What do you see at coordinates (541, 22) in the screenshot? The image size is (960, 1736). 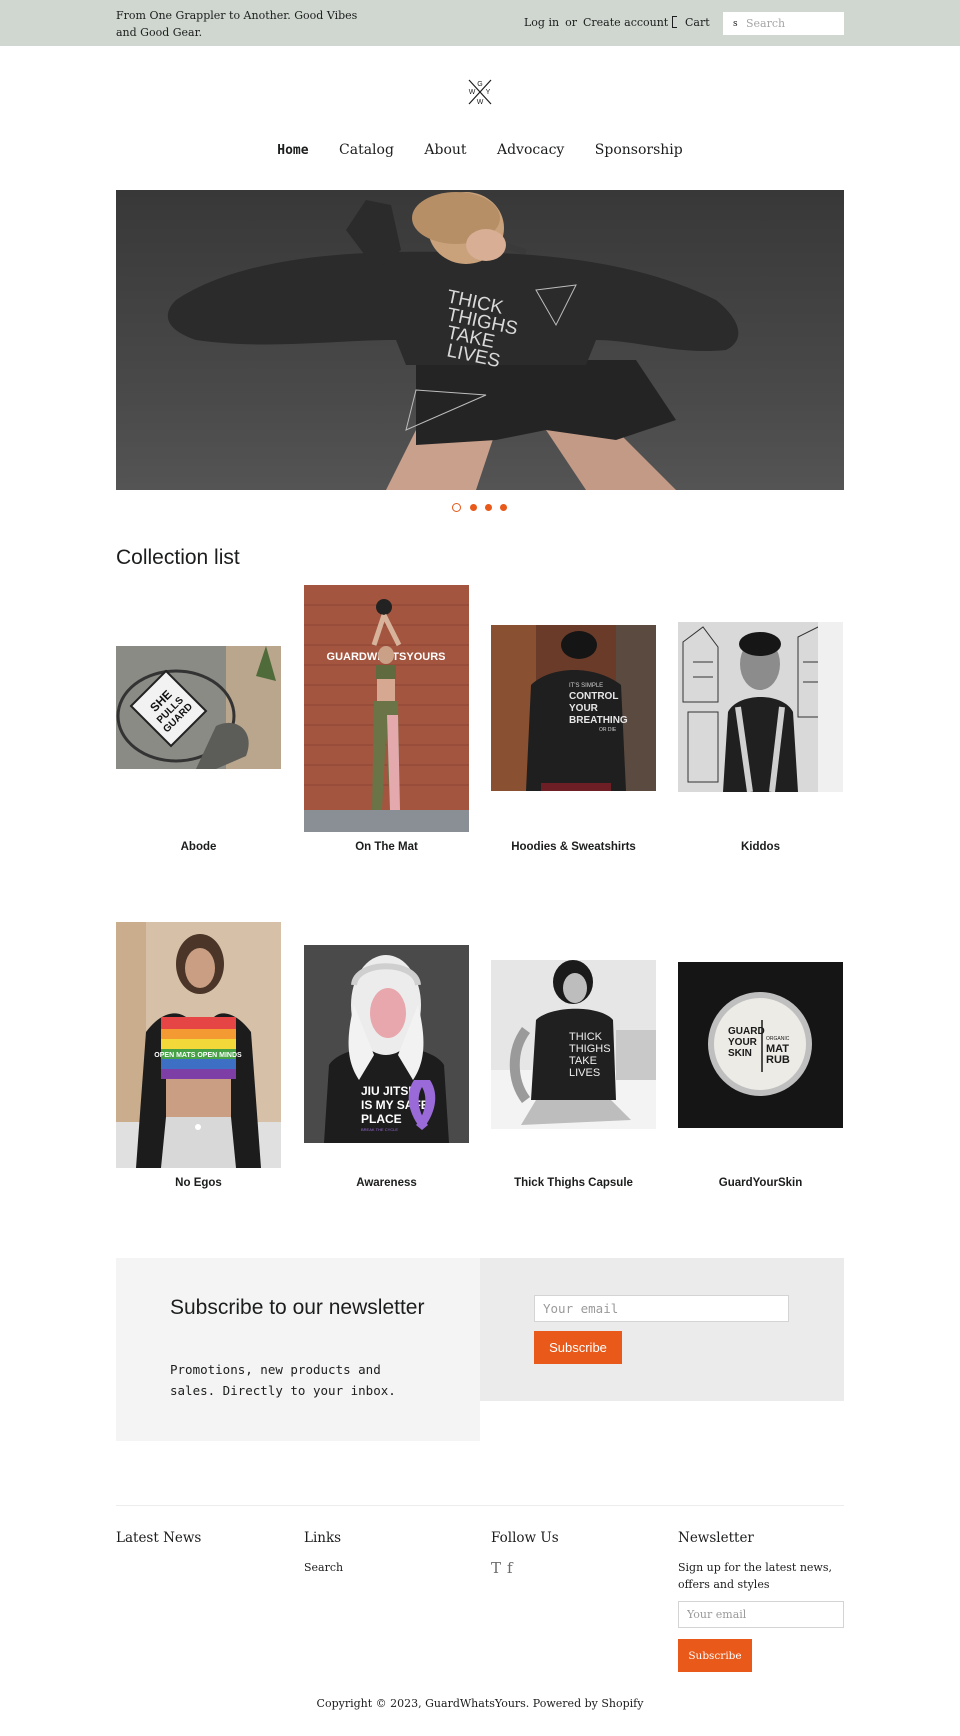 I see `login-link: Log in` at bounding box center [541, 22].